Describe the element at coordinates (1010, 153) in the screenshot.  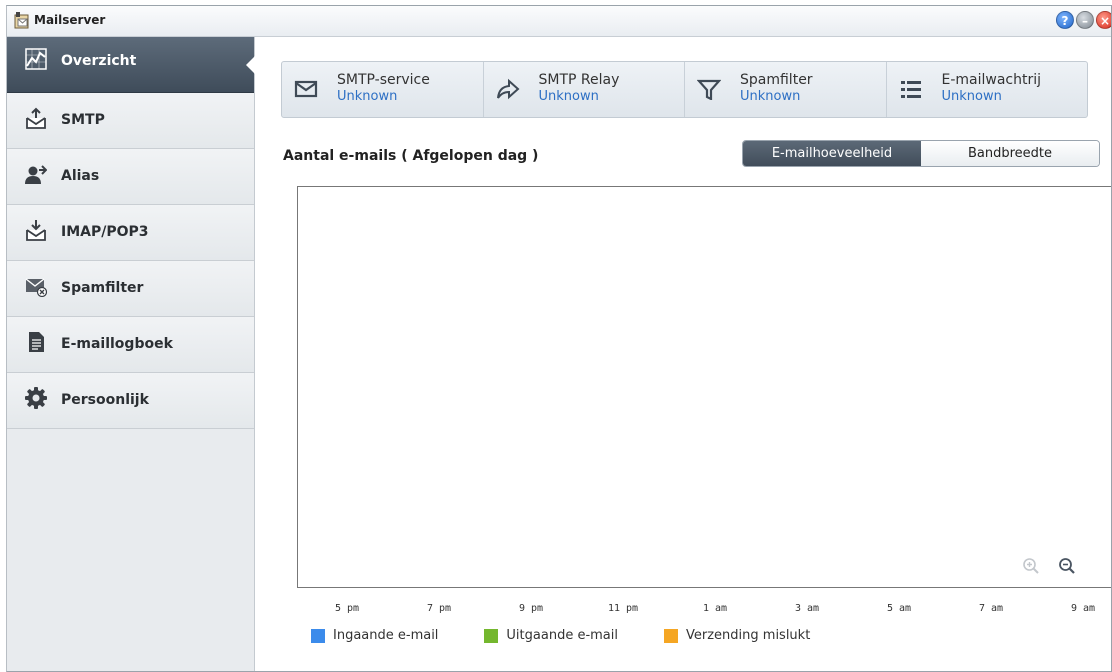
I see `tab-bandbreedte: Bandbreedte` at that location.